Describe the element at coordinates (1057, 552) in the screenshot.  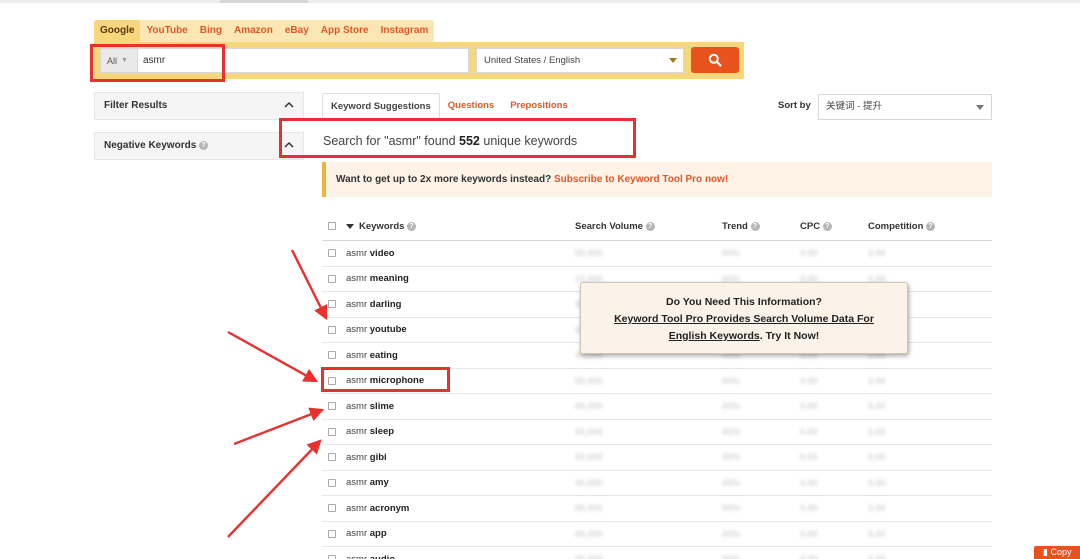
I see `copy-button: ▮ Copy` at that location.